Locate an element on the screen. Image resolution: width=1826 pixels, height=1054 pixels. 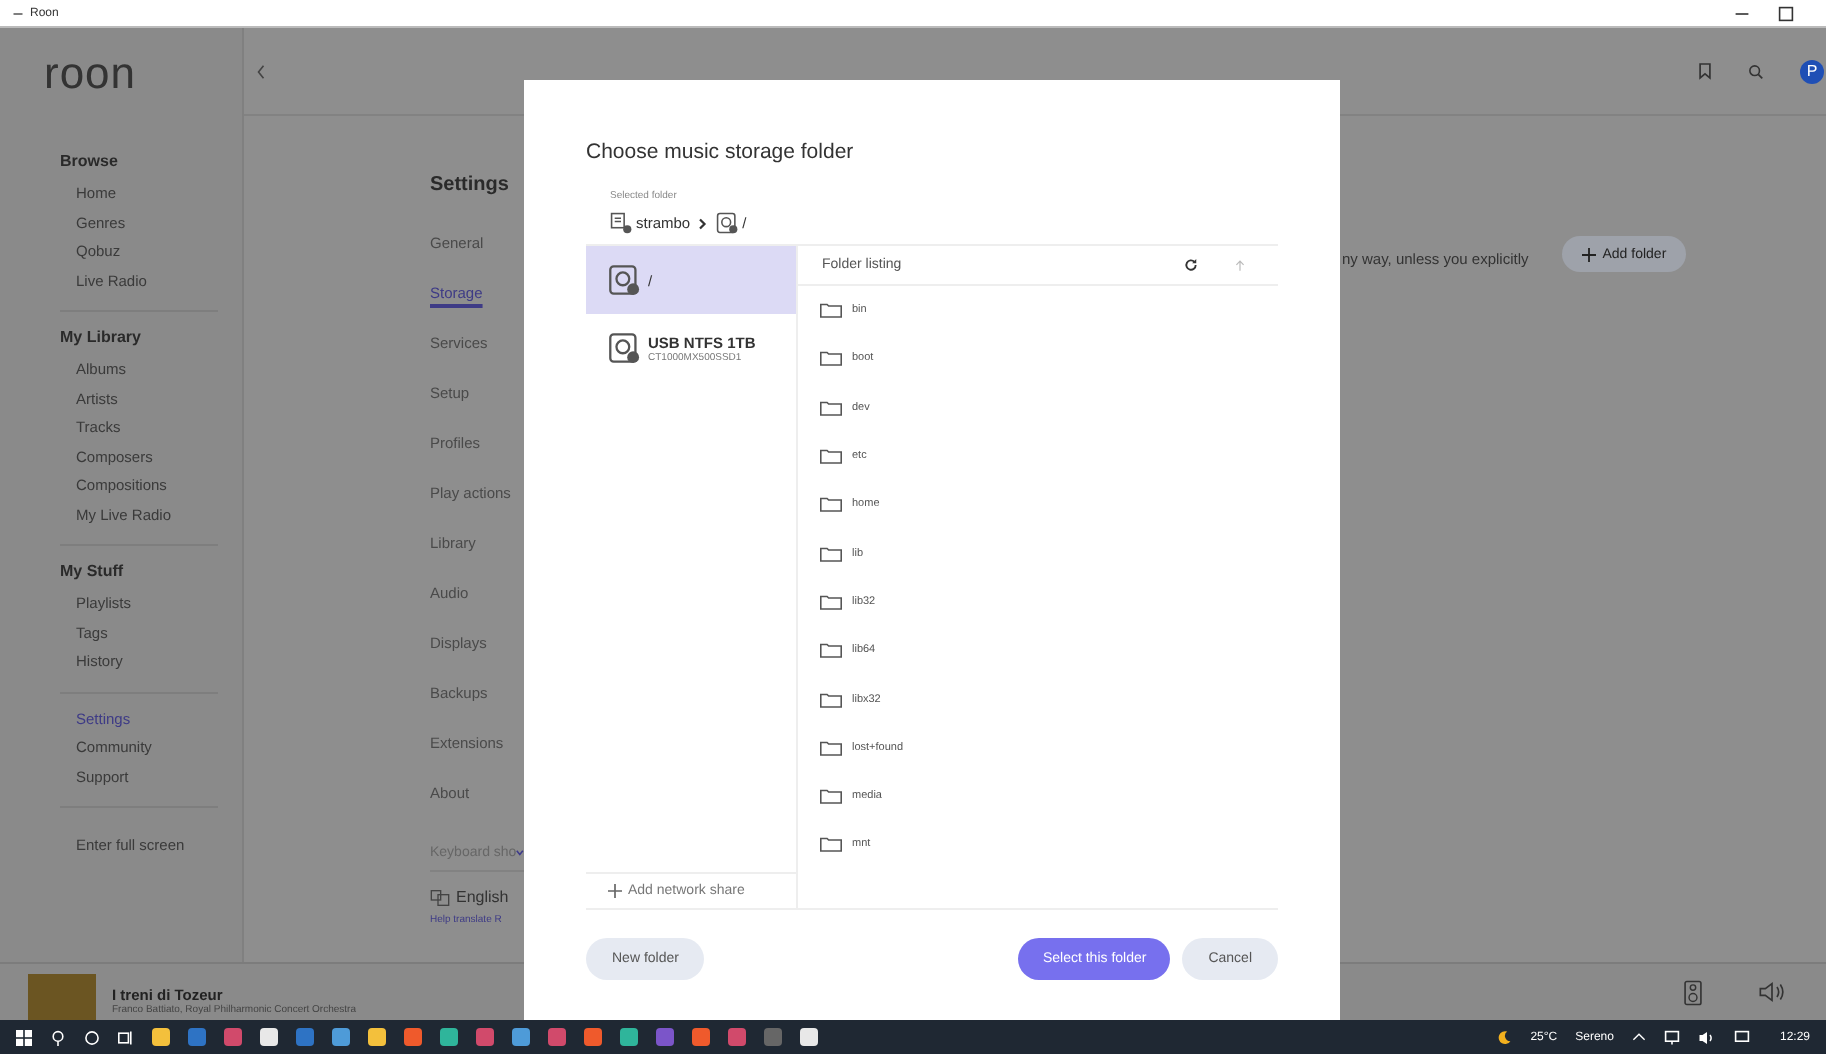
computer-icon is located at coordinates (621, 223).